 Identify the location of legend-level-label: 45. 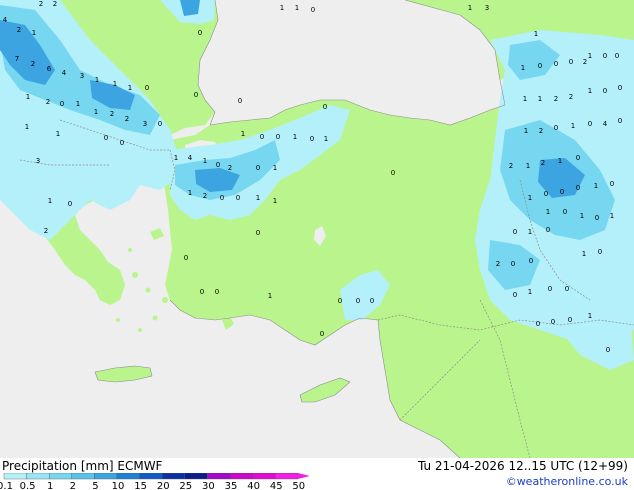
(276, 485).